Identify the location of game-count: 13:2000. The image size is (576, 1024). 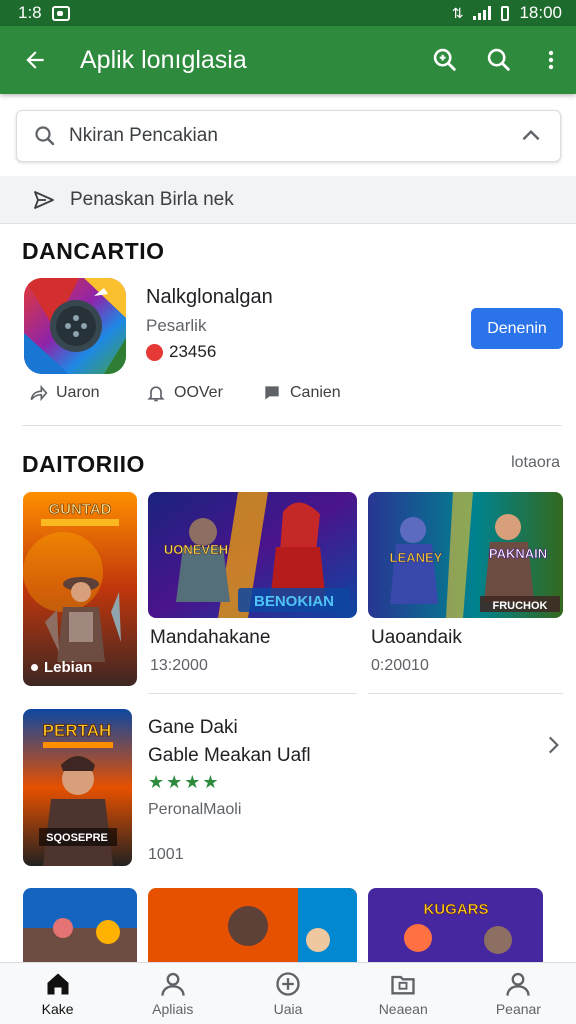
(179, 665).